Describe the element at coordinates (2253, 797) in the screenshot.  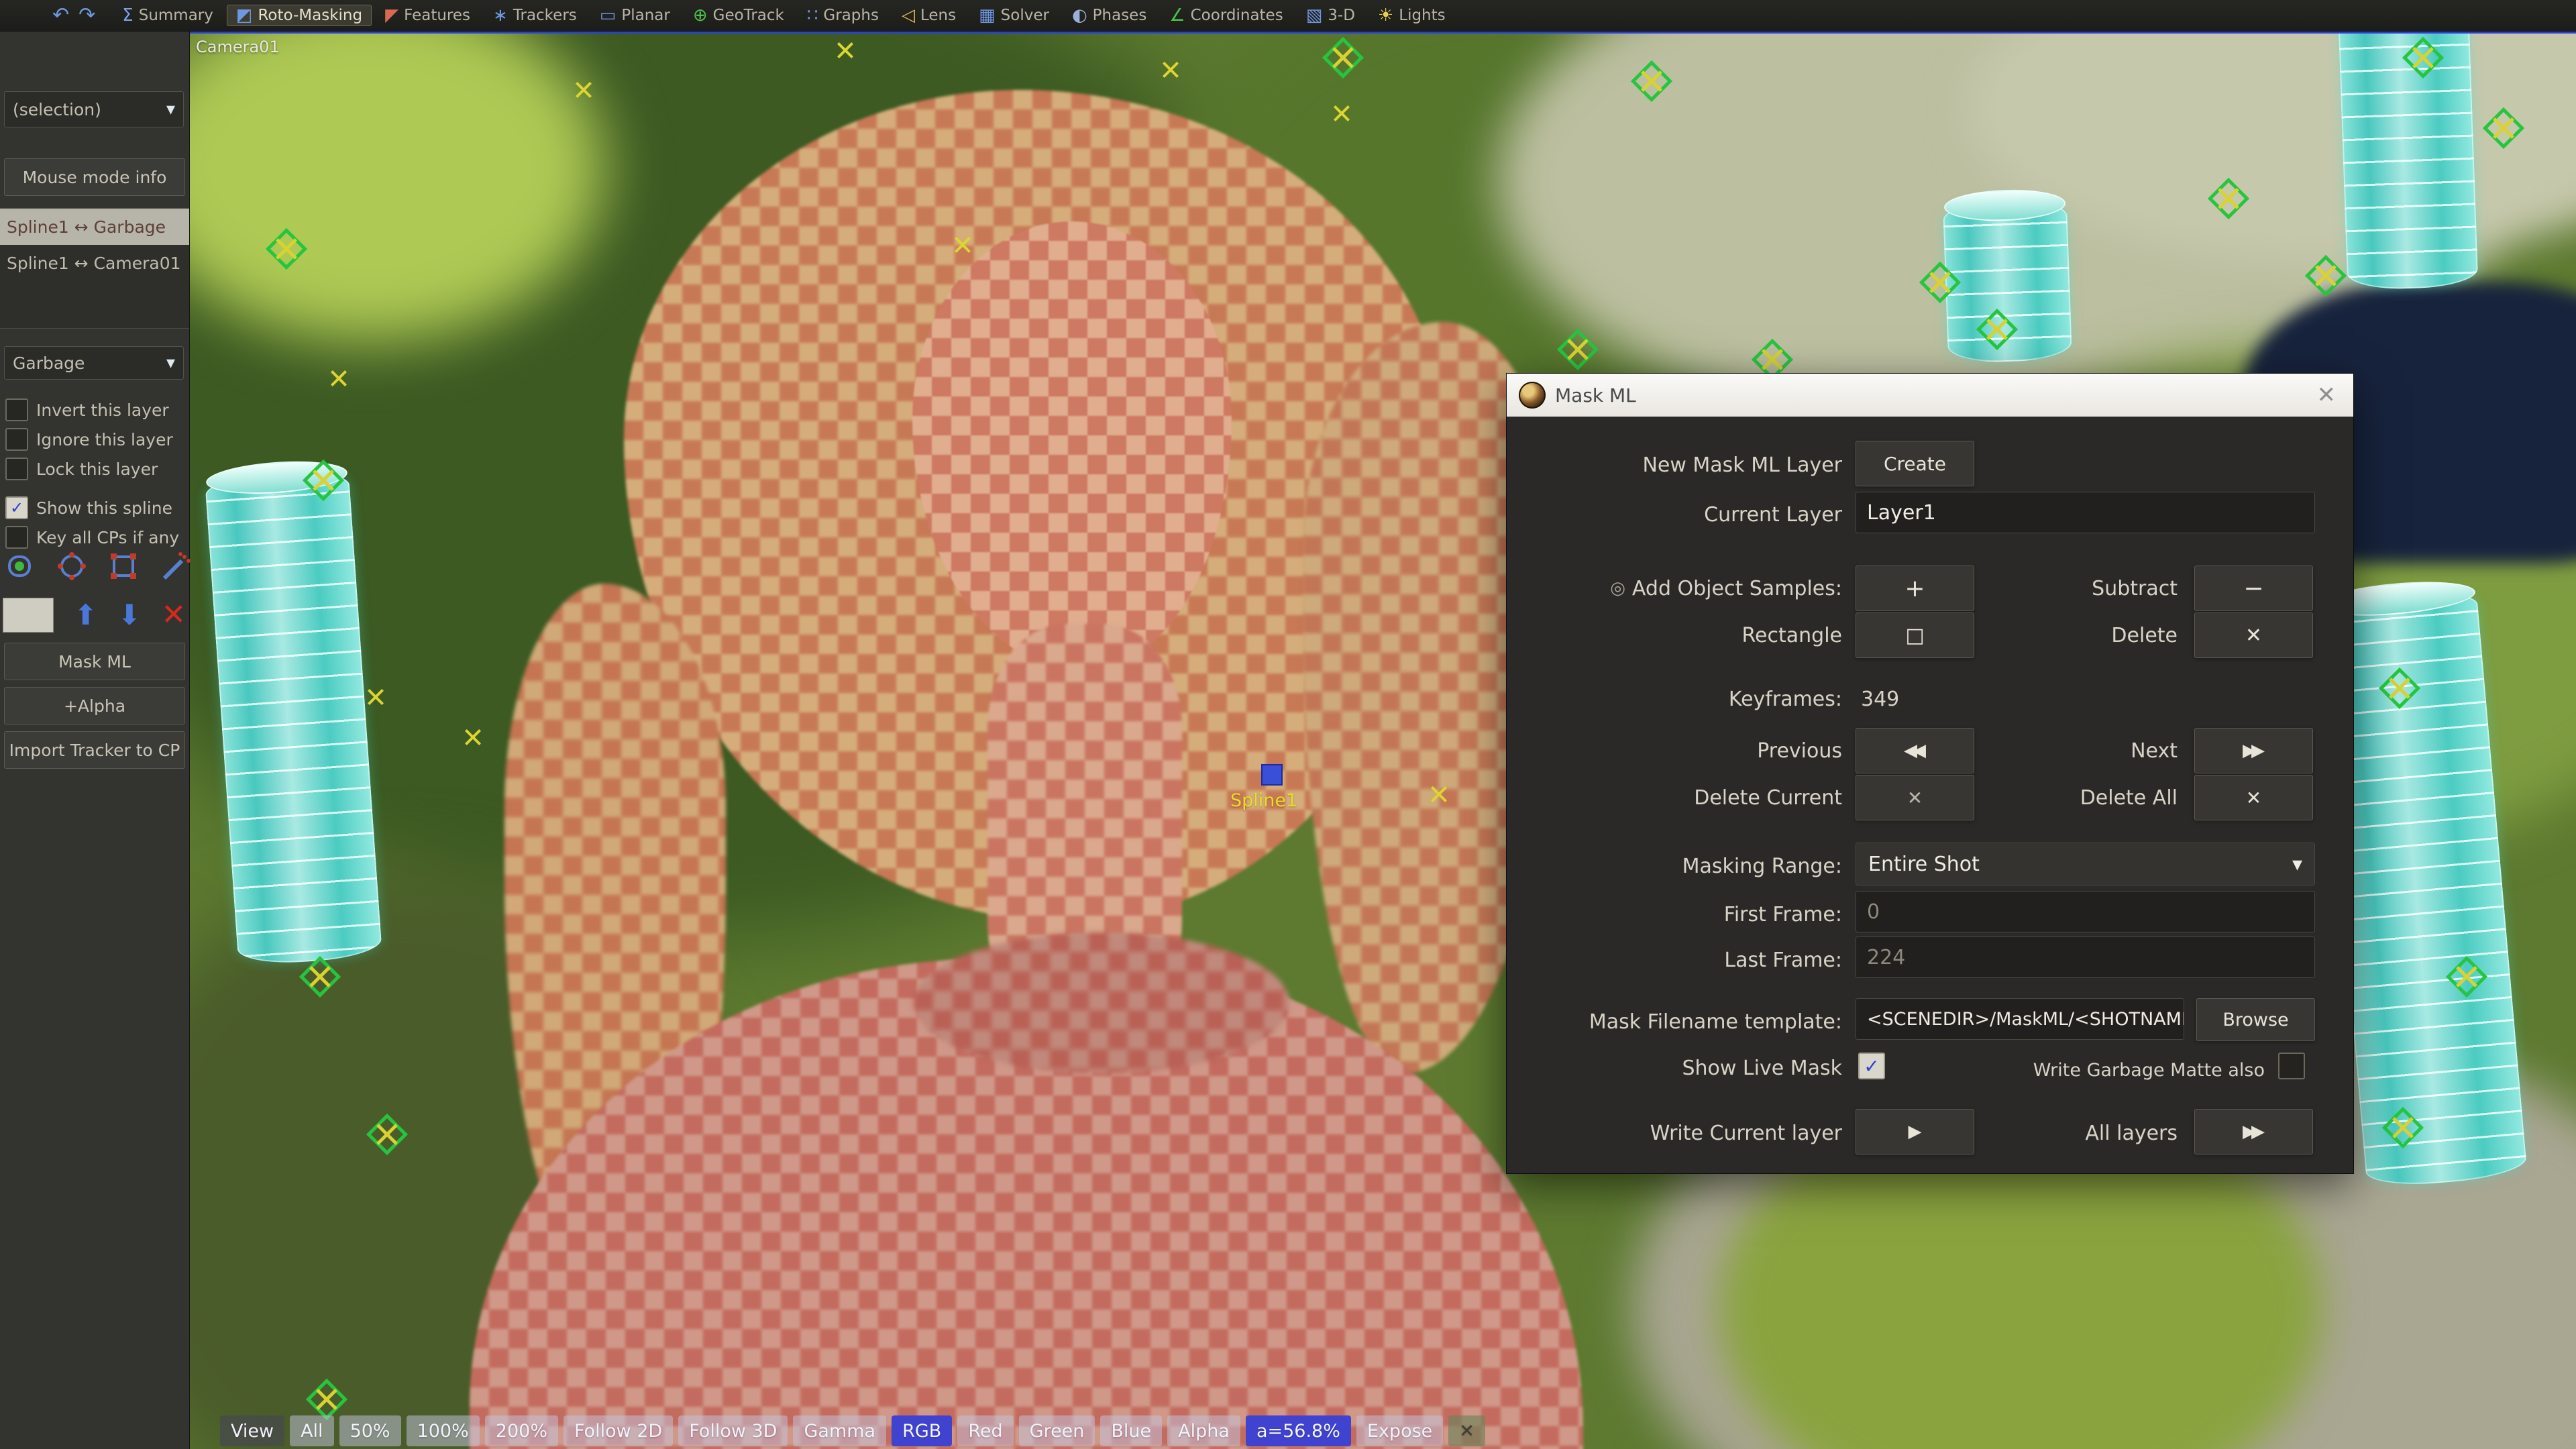
I see `delete-all-keyframes-button: ✕` at that location.